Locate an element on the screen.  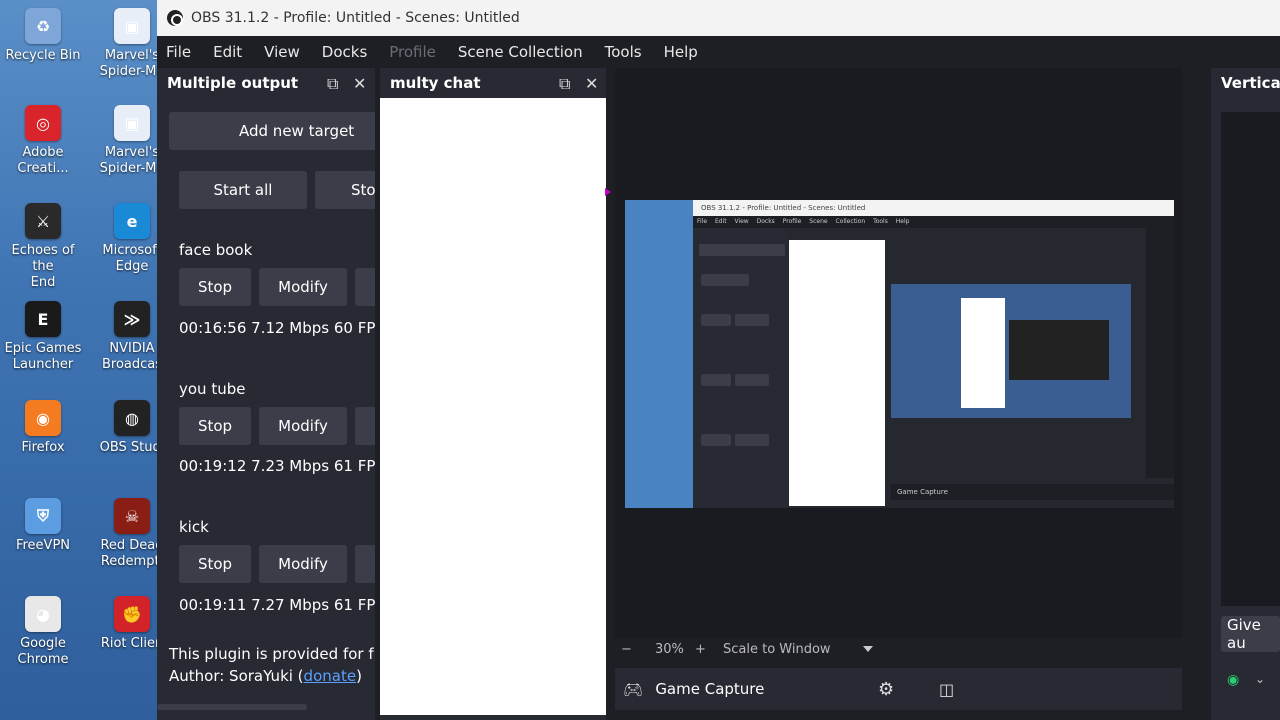
app-icon: E is located at coordinates (43, 319).